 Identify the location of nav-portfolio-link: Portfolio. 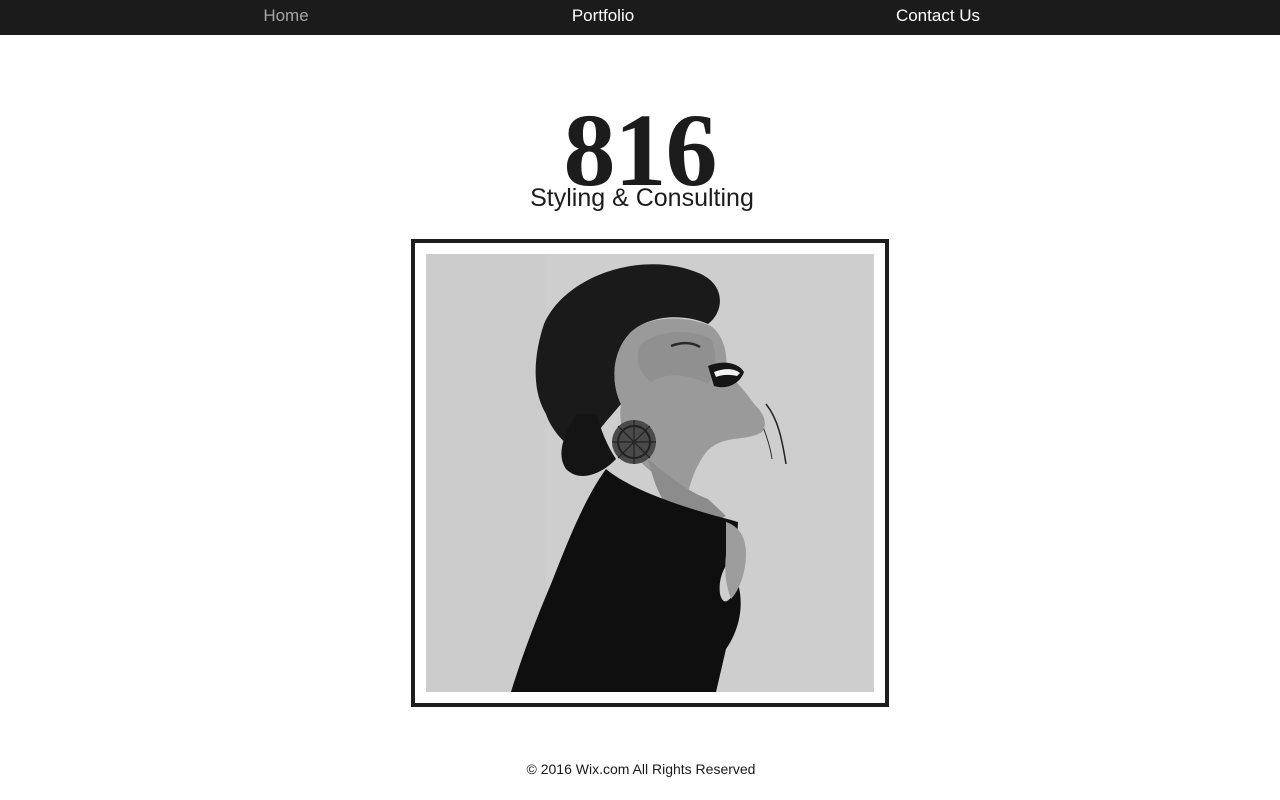
(603, 16).